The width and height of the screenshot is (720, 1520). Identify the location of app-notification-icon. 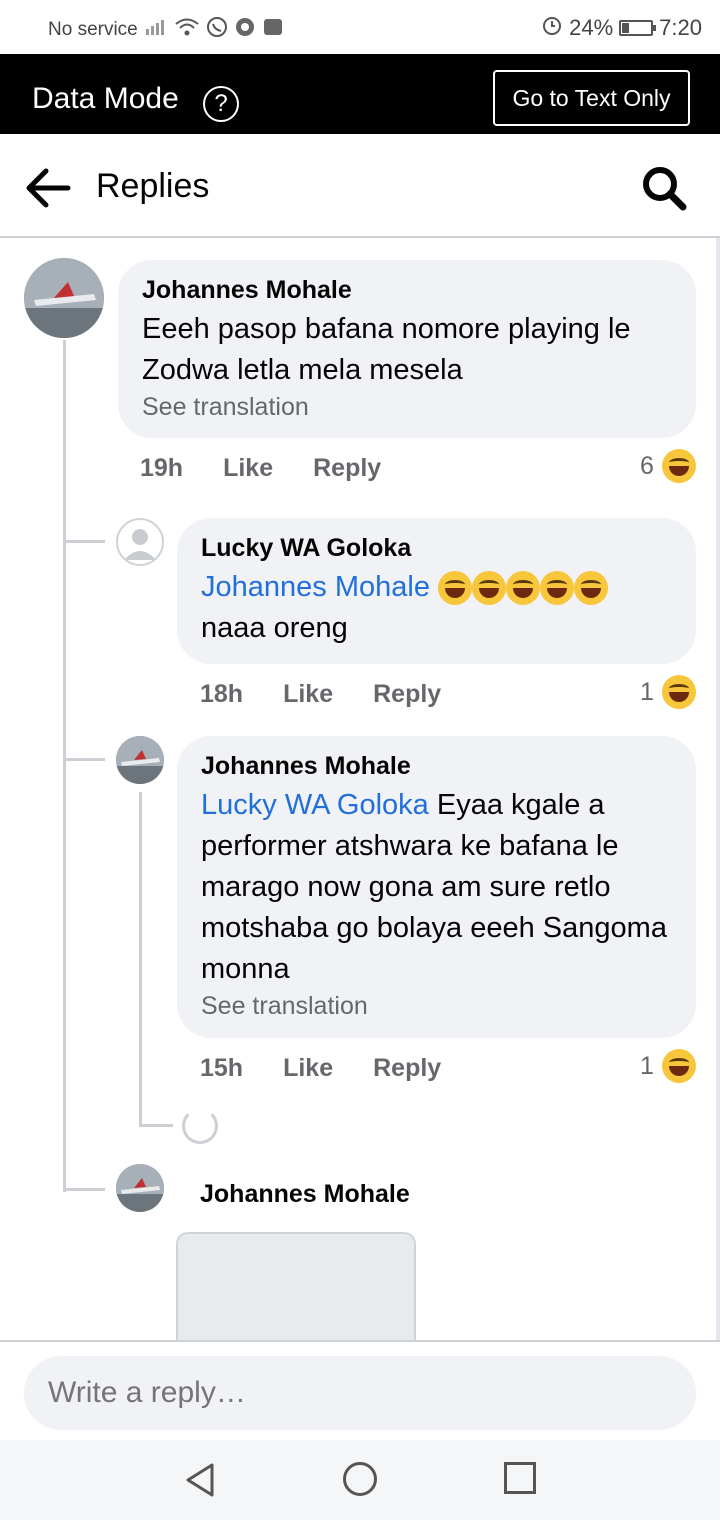
(273, 30).